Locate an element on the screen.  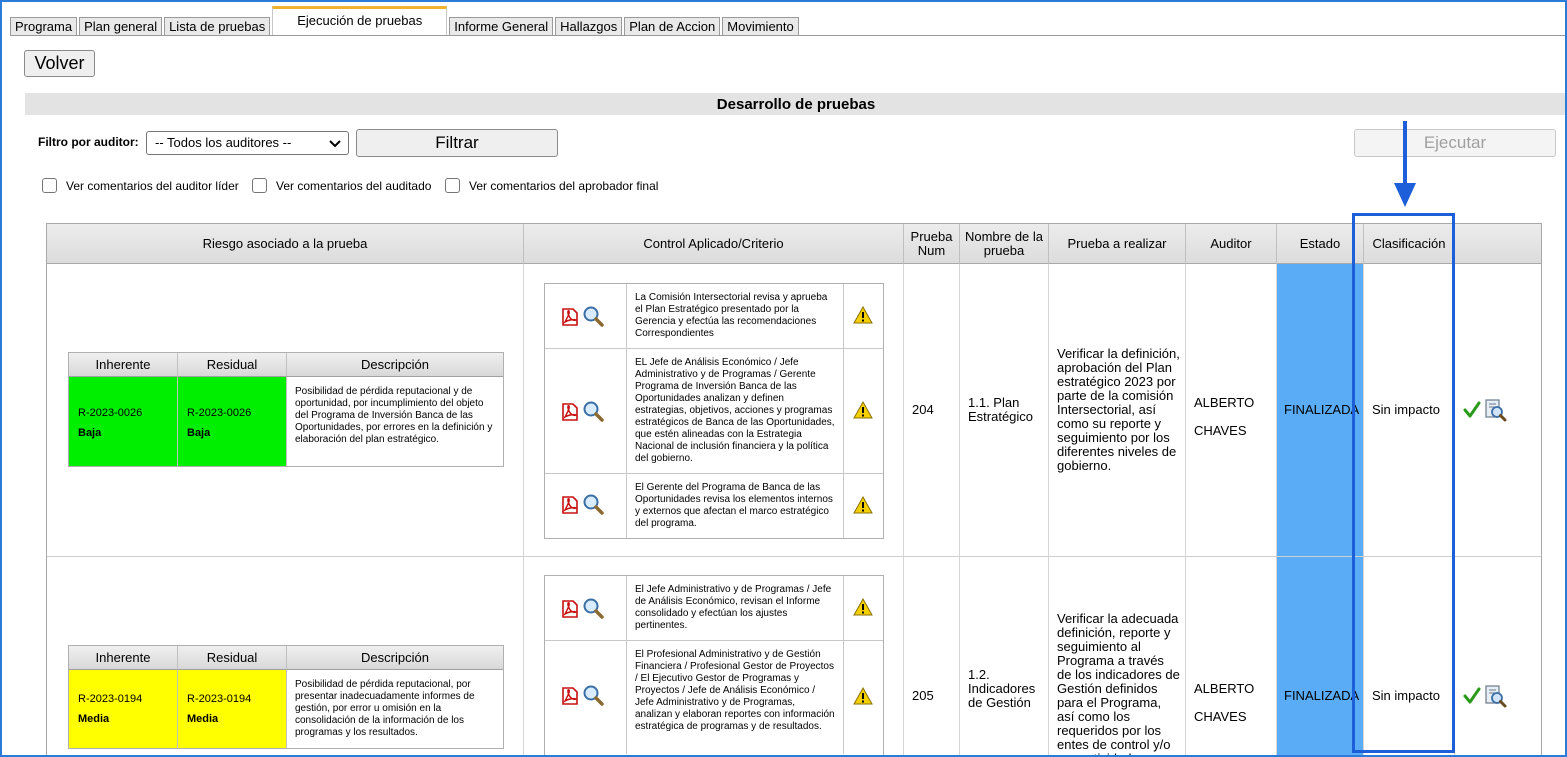
tab-divider is located at coordinates (787, 35).